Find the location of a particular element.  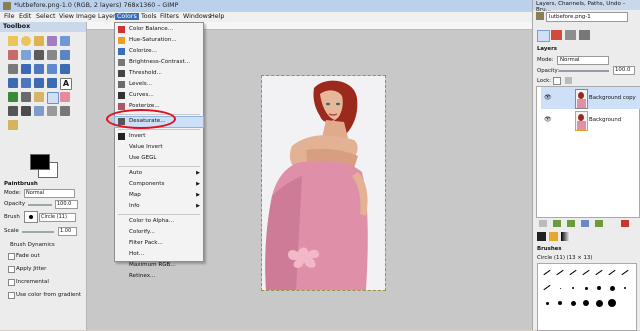

blend-tool-icon is located at coordinates (26, 97).